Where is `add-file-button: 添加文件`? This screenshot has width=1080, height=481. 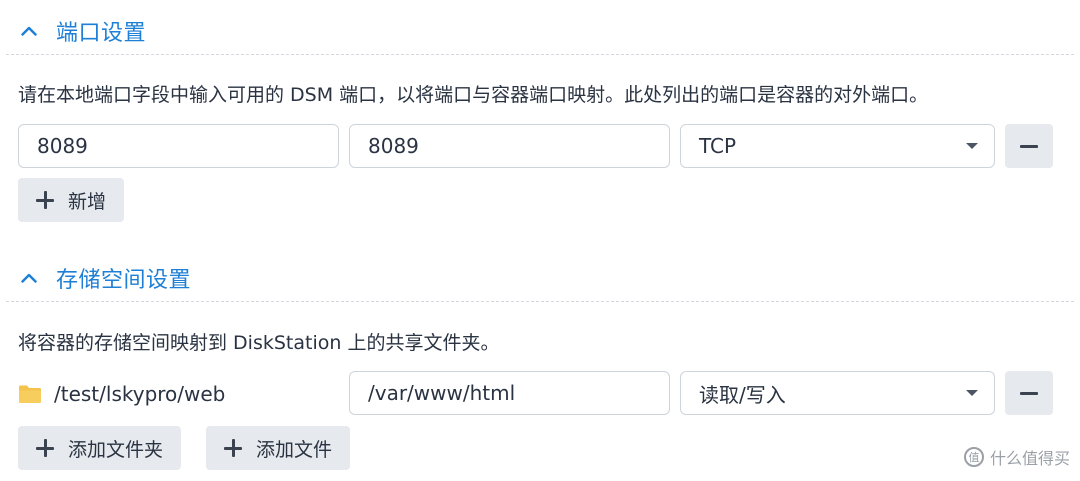
add-file-button: 添加文件 is located at coordinates (278, 448).